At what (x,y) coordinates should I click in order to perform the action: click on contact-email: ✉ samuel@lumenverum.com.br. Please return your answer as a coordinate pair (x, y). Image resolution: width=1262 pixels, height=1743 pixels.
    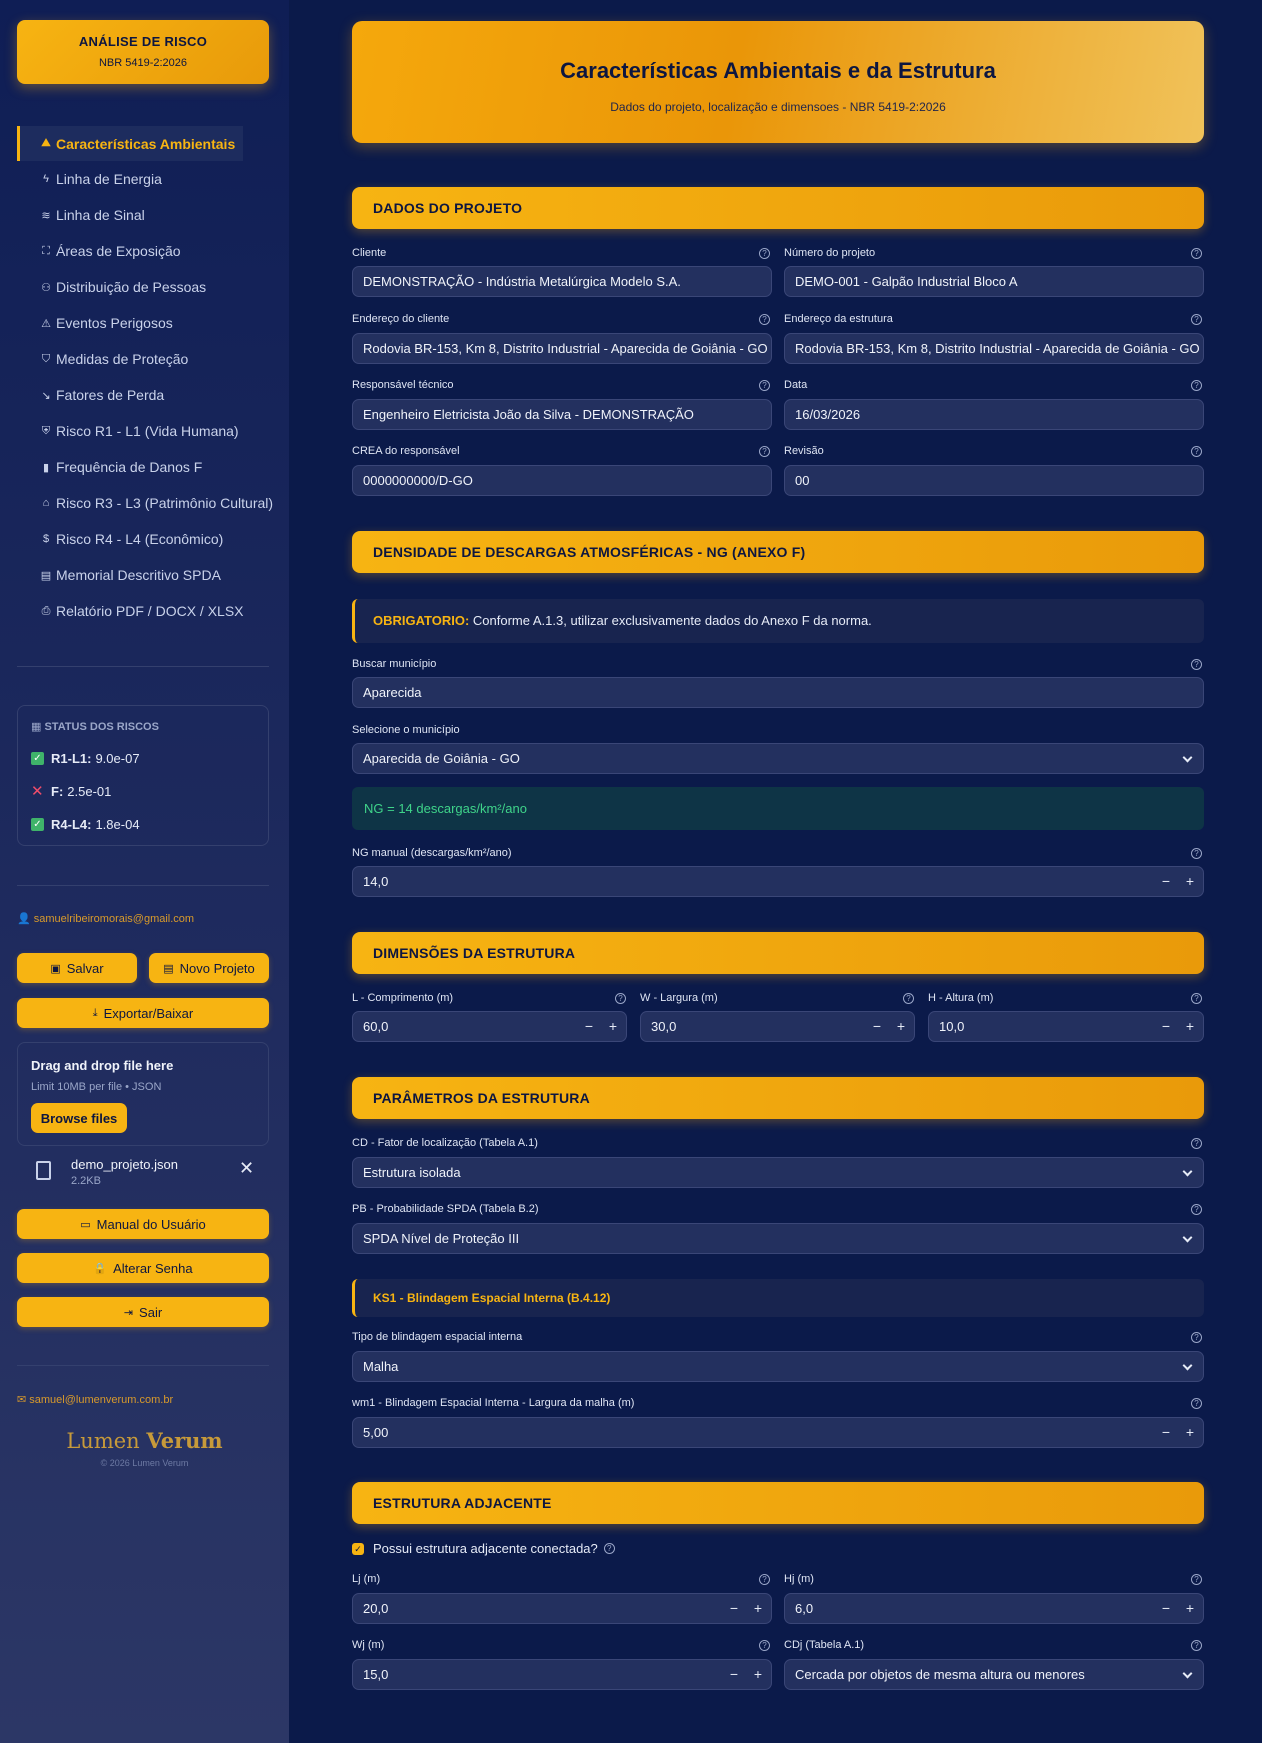
    Looking at the image, I should click on (95, 1399).